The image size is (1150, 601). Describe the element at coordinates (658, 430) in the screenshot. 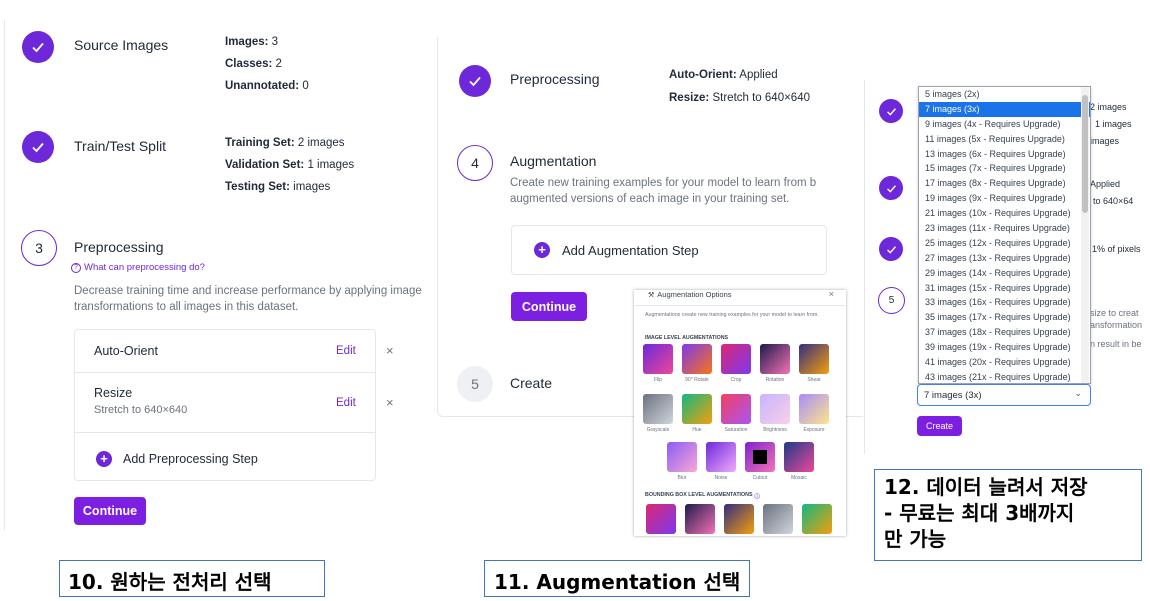

I see `augmentation-label: Grayscale` at that location.